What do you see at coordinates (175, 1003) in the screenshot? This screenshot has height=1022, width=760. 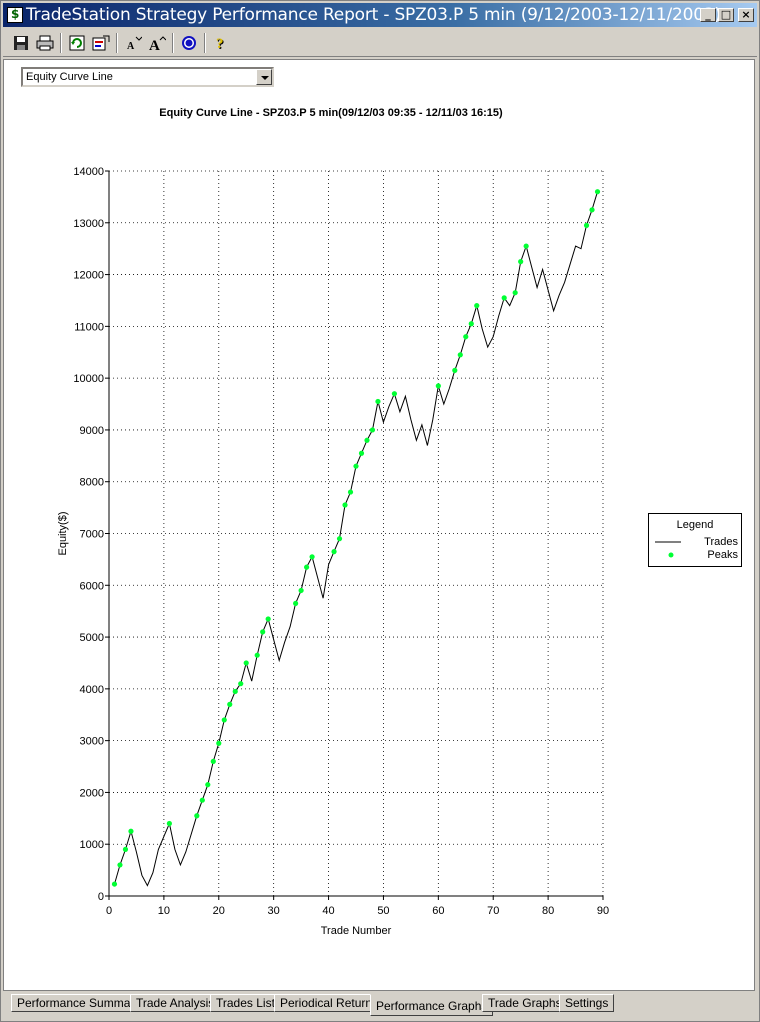 I see `tab-trade-analysis: Trade Analysis` at bounding box center [175, 1003].